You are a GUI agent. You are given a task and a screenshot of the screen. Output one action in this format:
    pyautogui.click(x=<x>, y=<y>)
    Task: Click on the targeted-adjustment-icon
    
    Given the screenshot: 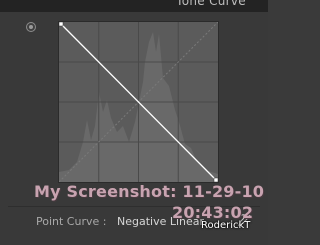 What is the action you would take?
    pyautogui.click(x=31, y=27)
    